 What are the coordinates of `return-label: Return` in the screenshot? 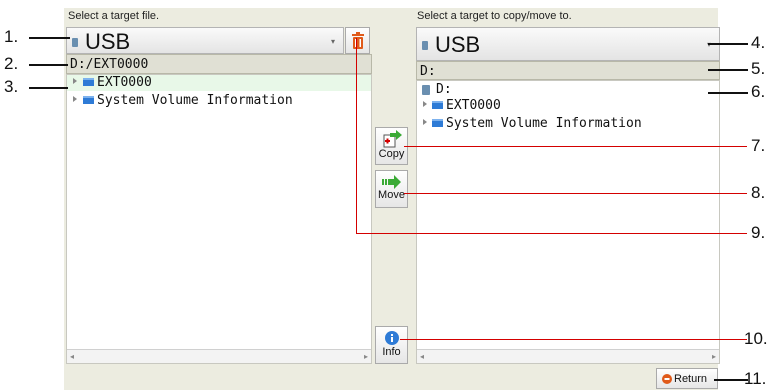 It's located at (691, 379).